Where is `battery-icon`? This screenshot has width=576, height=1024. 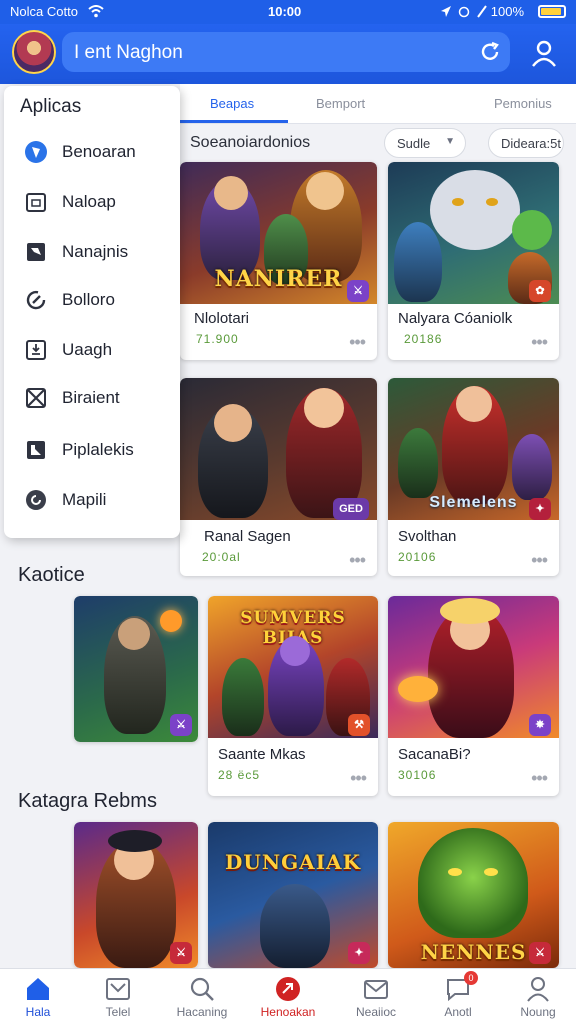 battery-icon is located at coordinates (552, 11).